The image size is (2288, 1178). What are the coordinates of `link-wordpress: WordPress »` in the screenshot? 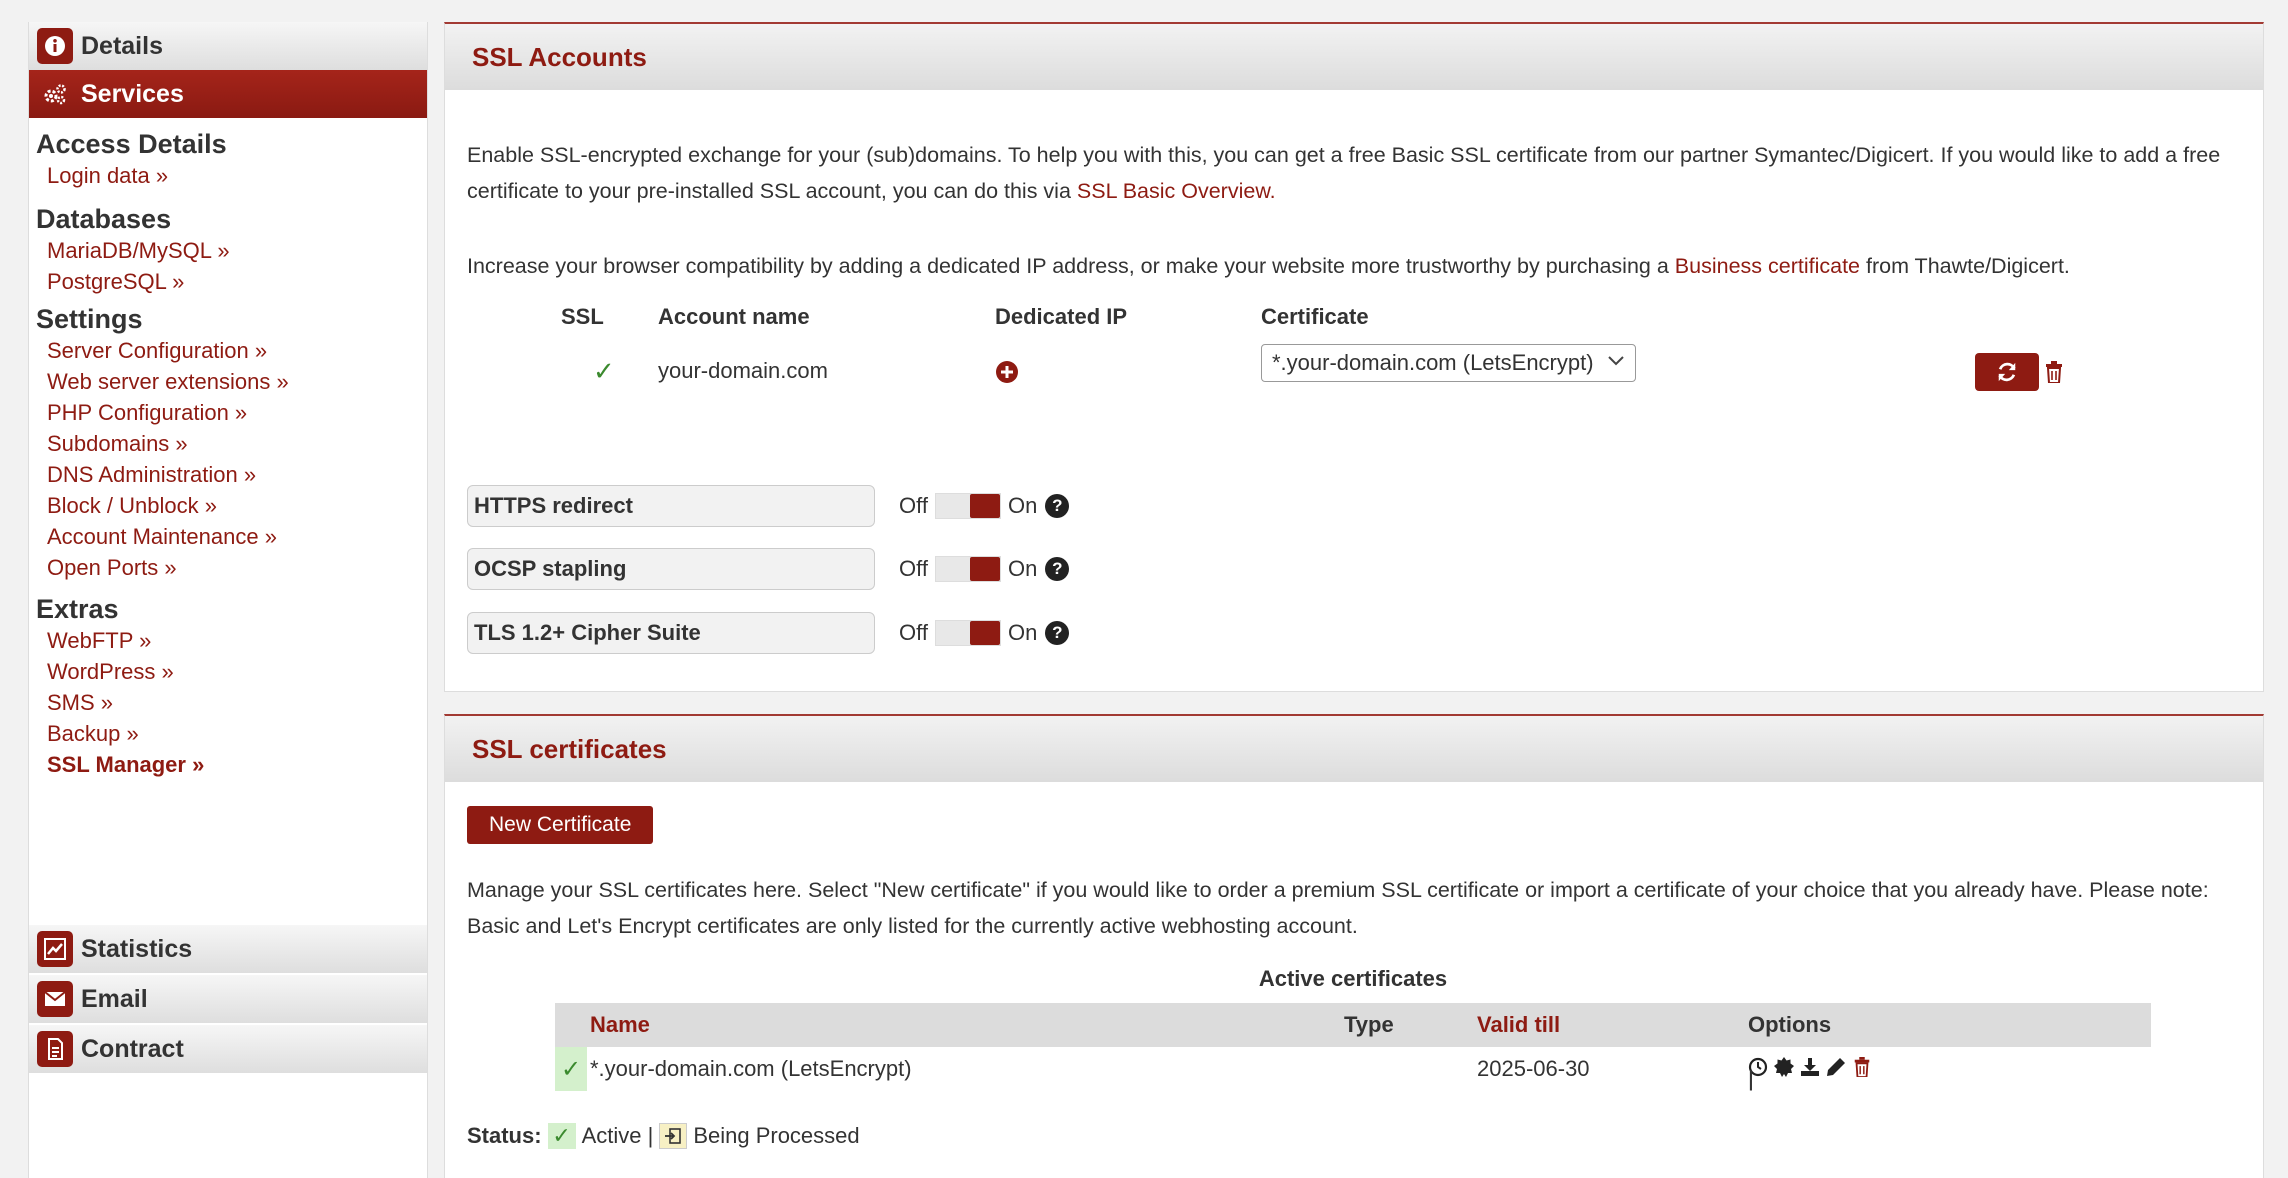 It's located at (228, 671).